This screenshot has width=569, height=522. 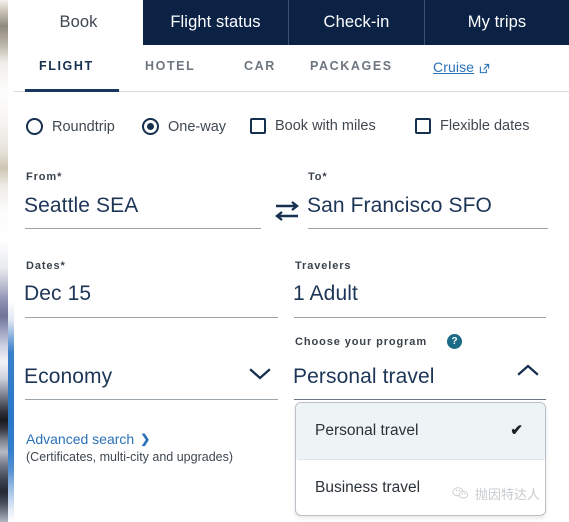 I want to click on tab-flight-status: Flight status, so click(x=216, y=22).